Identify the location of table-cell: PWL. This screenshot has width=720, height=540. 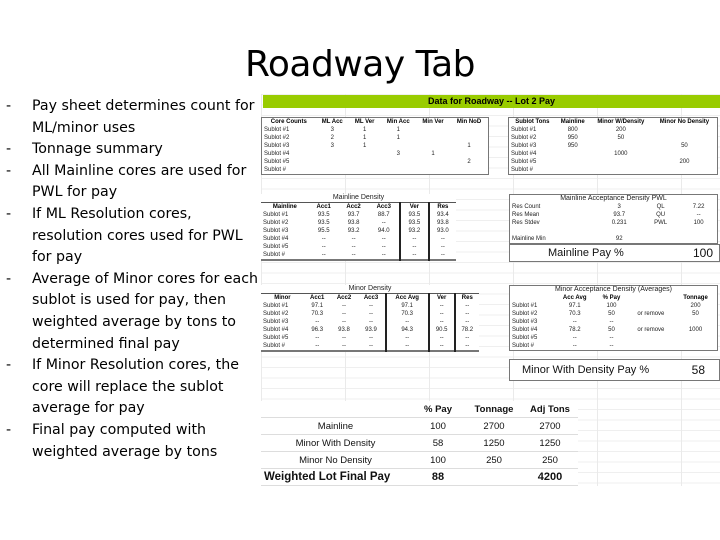
(661, 223).